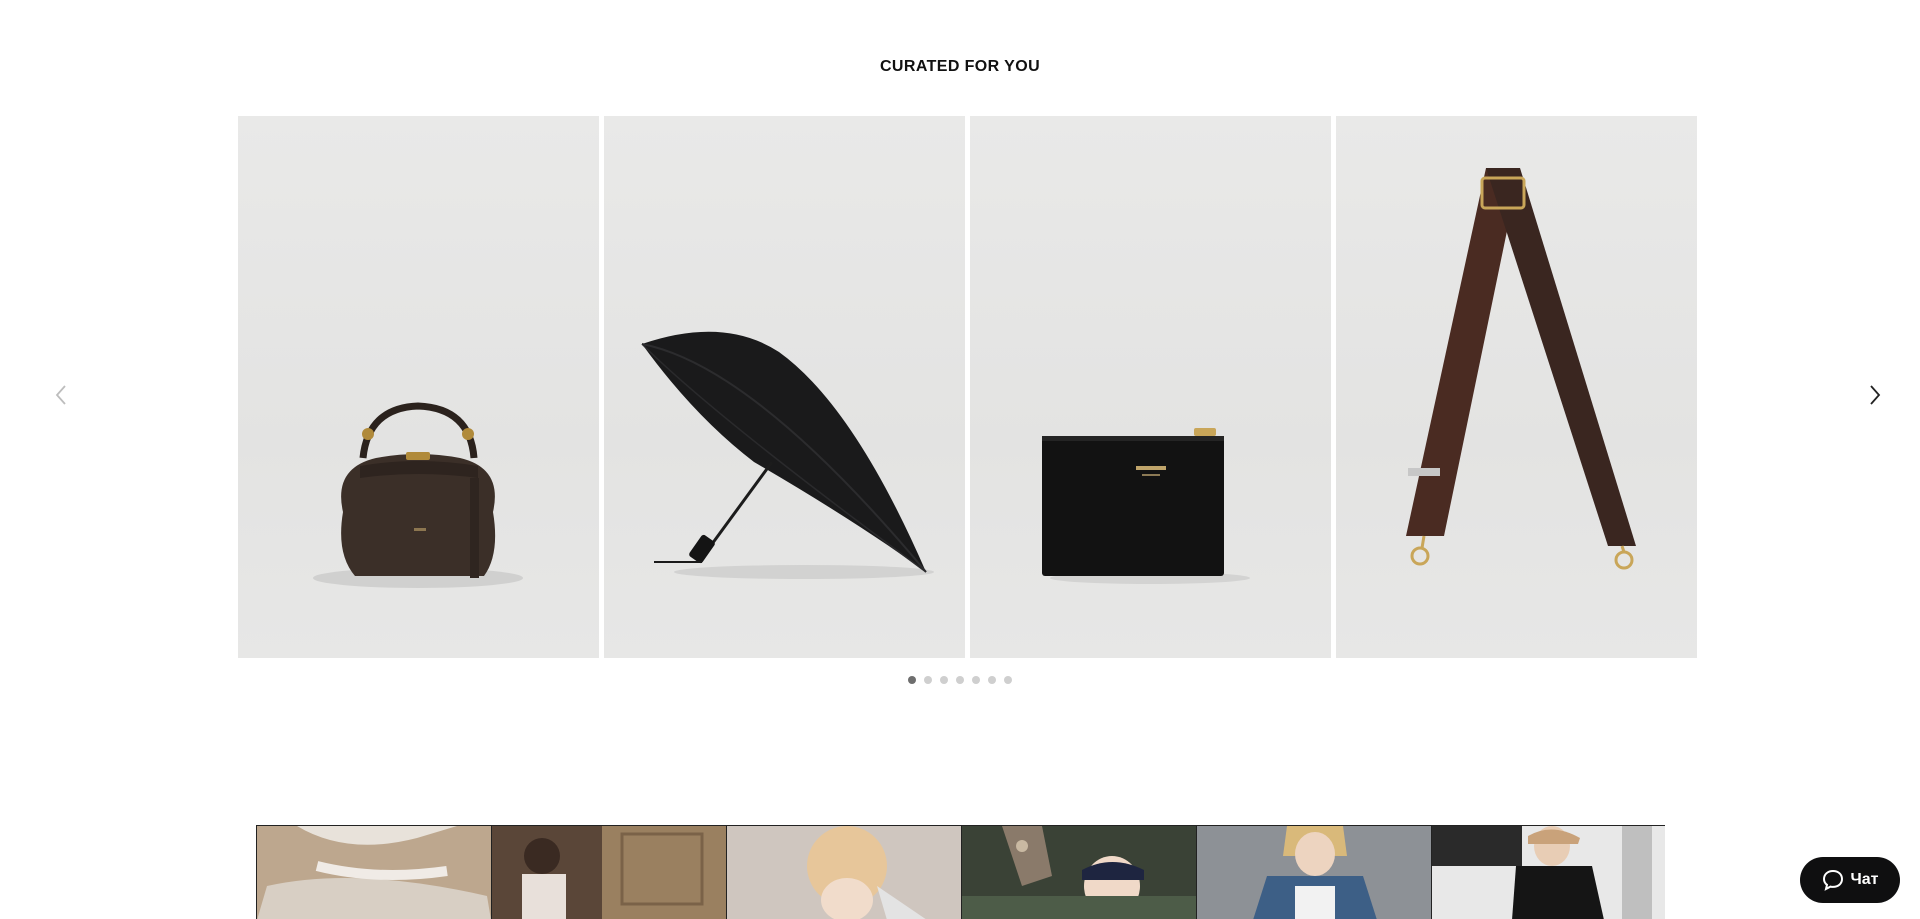  What do you see at coordinates (960, 66) in the screenshot?
I see `section-title: CURATED FOR YOU` at bounding box center [960, 66].